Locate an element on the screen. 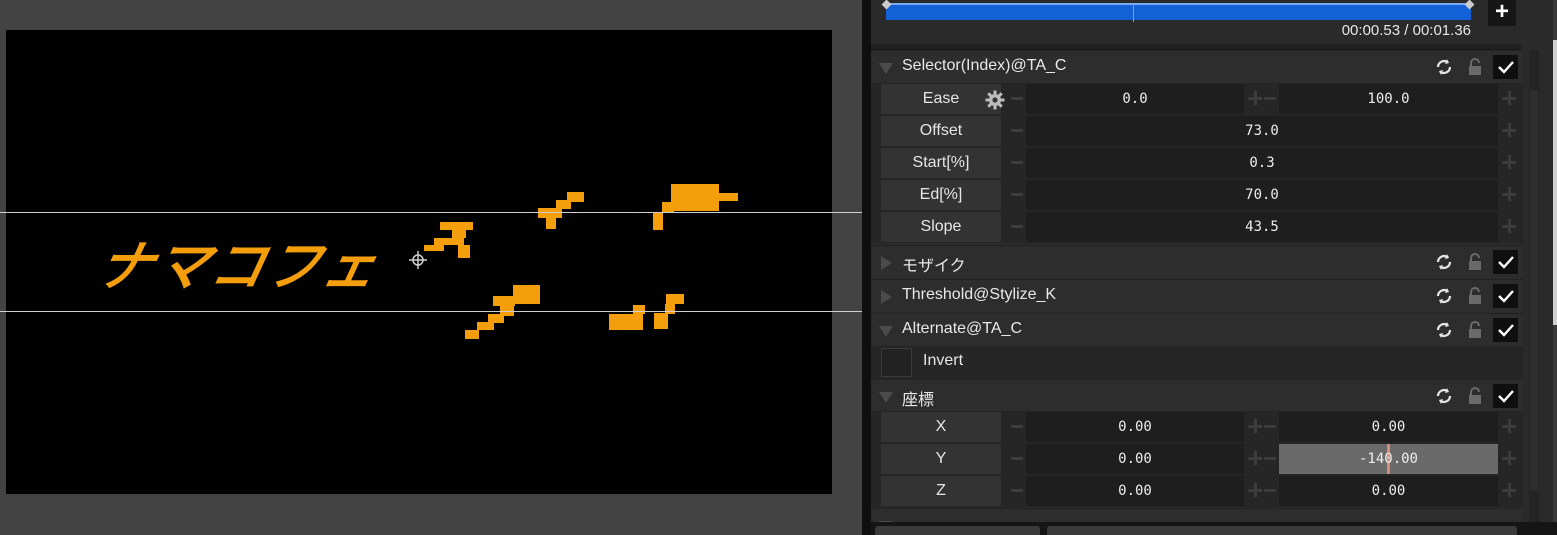 Image resolution: width=1557 pixels, height=535 pixels. y-input: 0.00 is located at coordinates (1135, 459).